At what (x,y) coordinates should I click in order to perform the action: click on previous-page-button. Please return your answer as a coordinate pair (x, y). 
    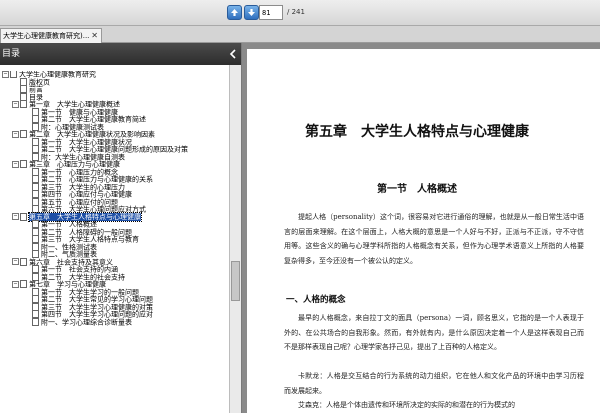
    Looking at the image, I should click on (234, 12).